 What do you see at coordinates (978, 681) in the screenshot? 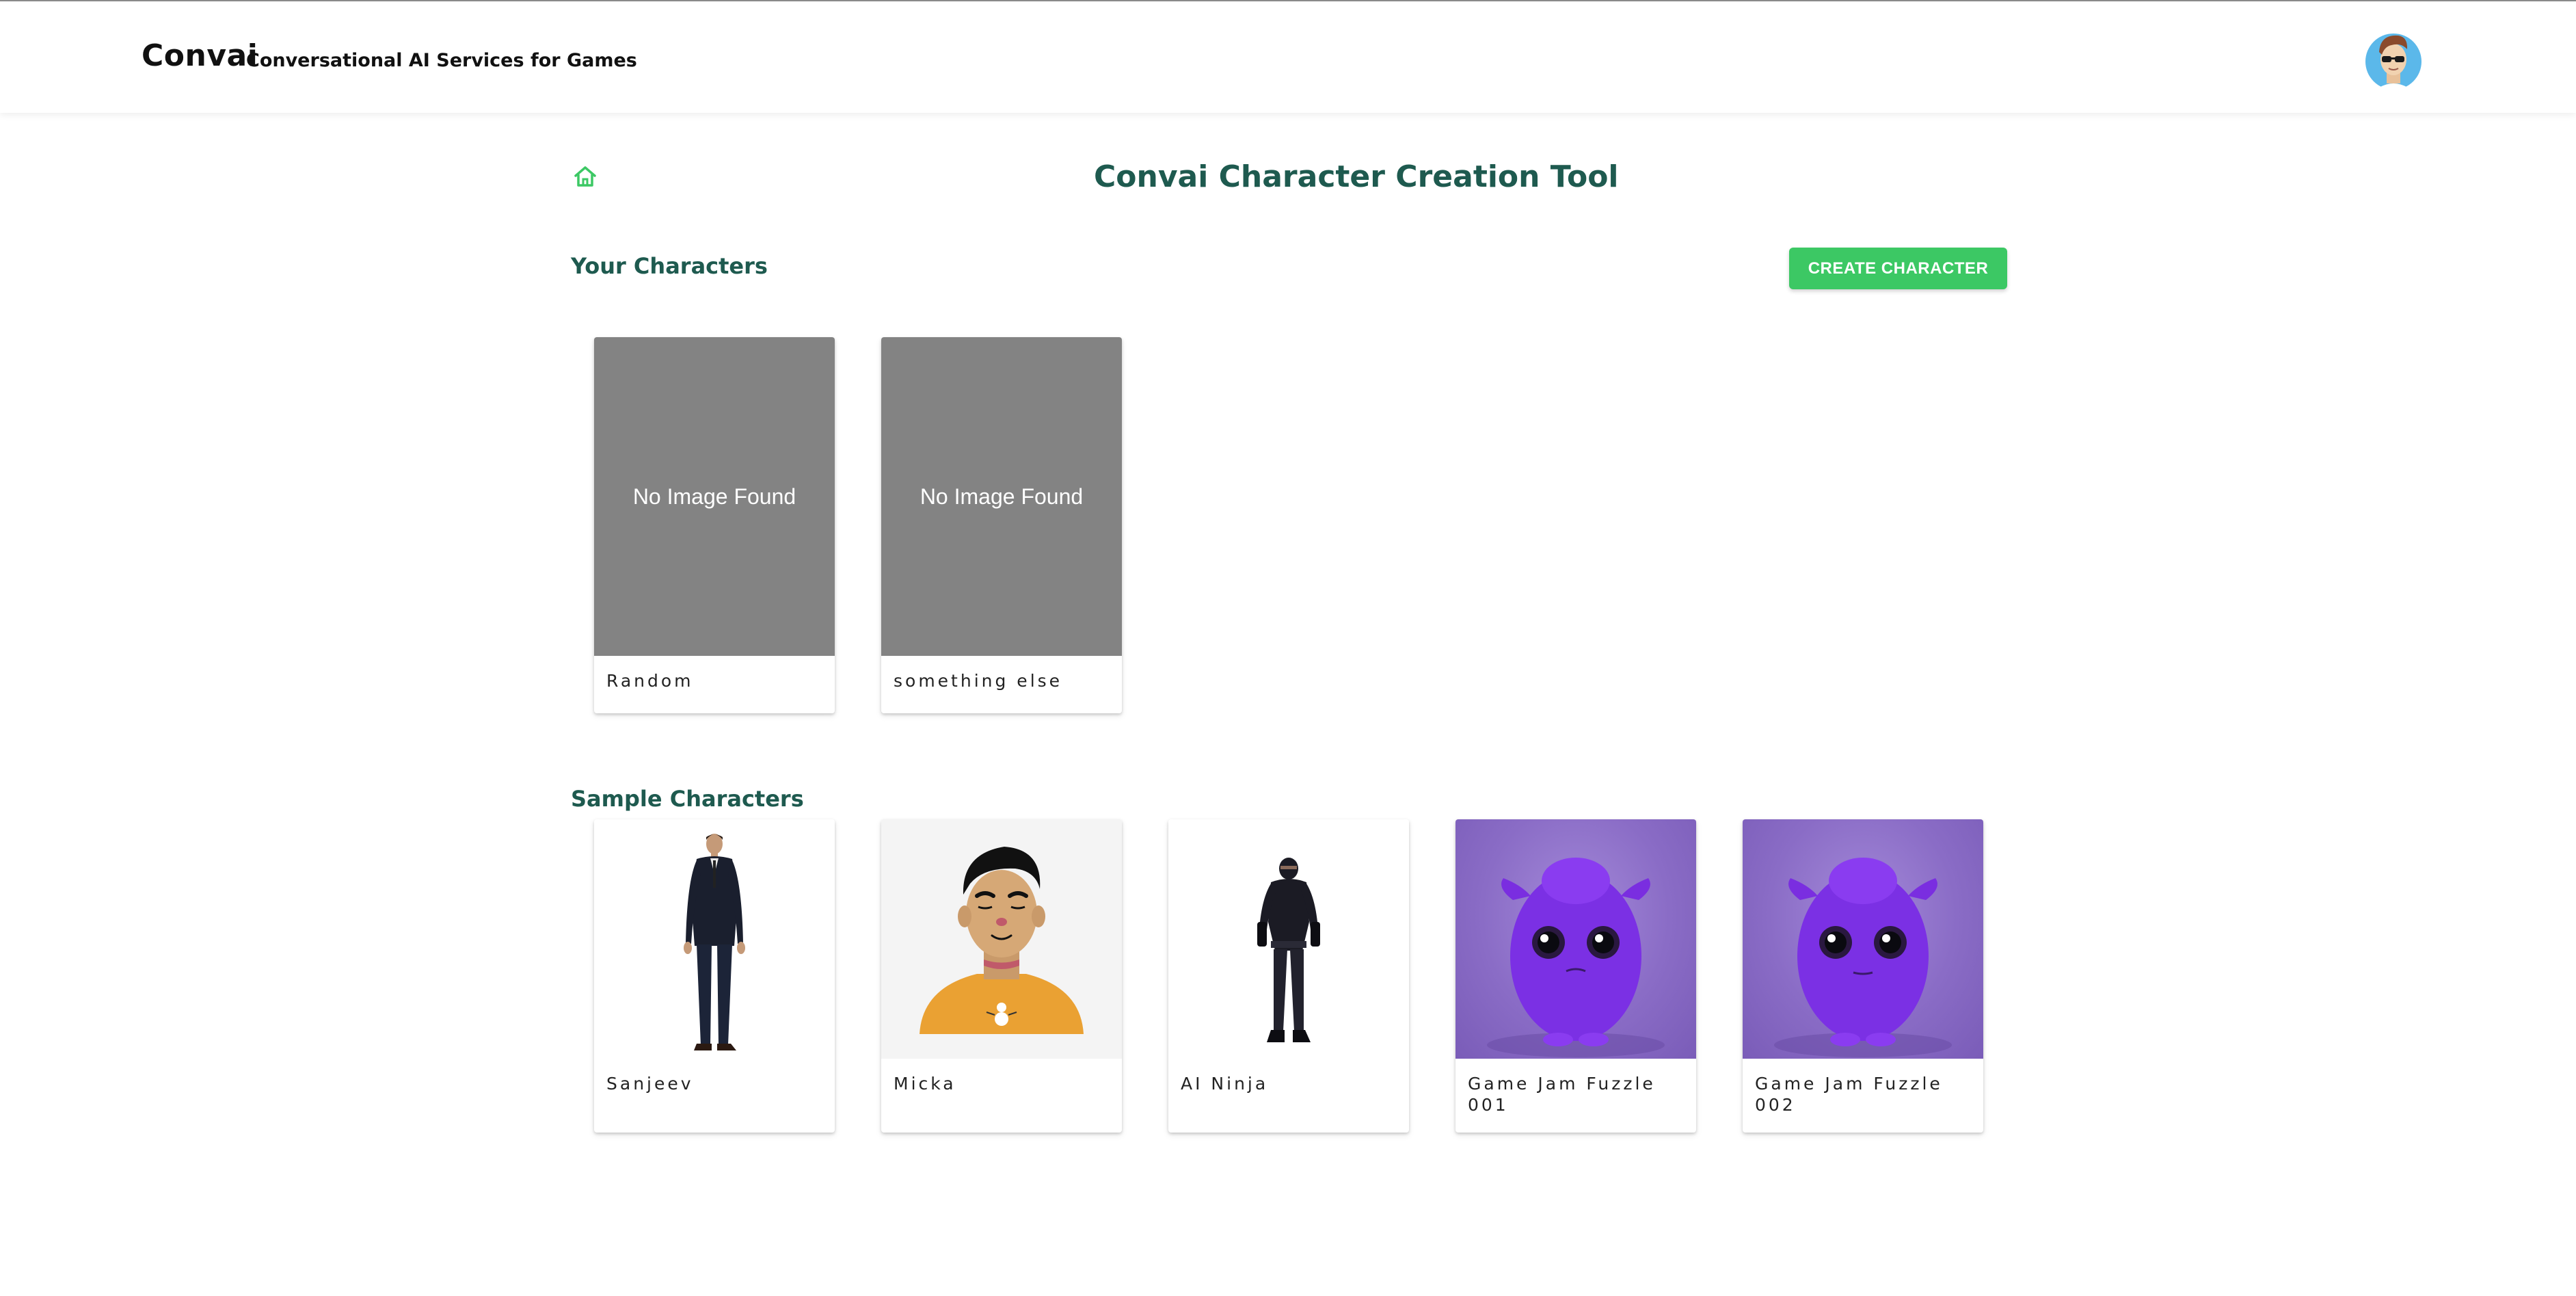
I see `character-name: something else` at bounding box center [978, 681].